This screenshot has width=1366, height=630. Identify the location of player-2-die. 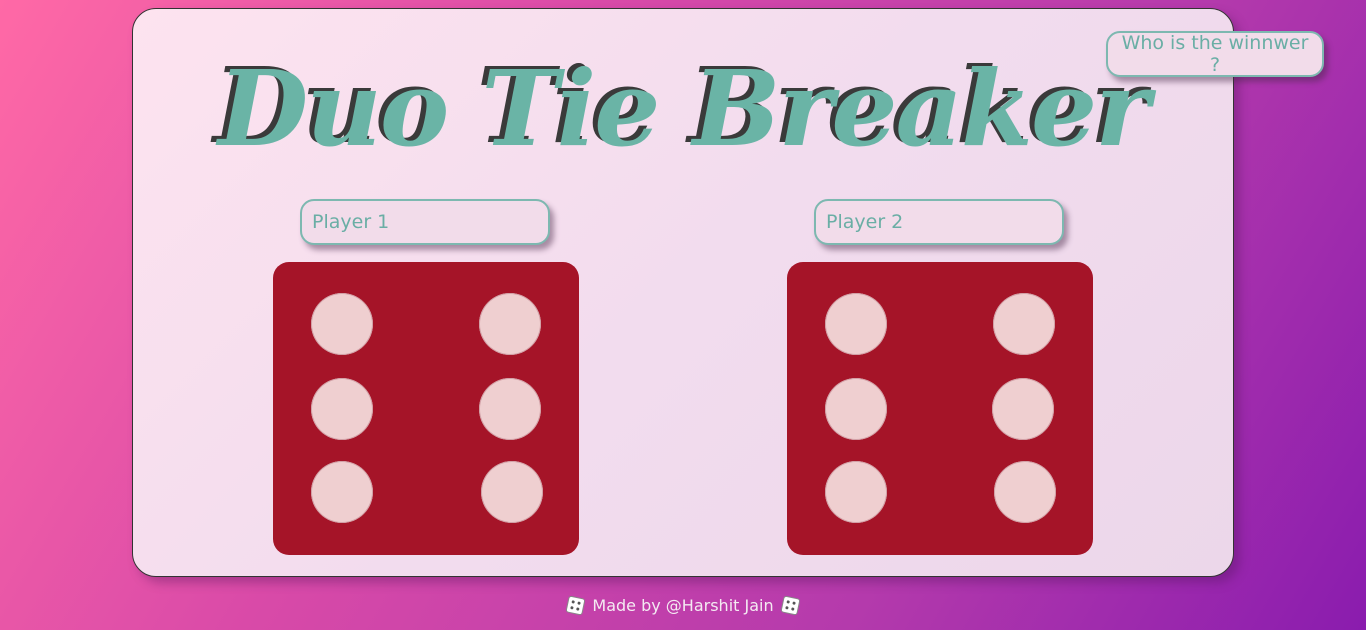
(940, 408).